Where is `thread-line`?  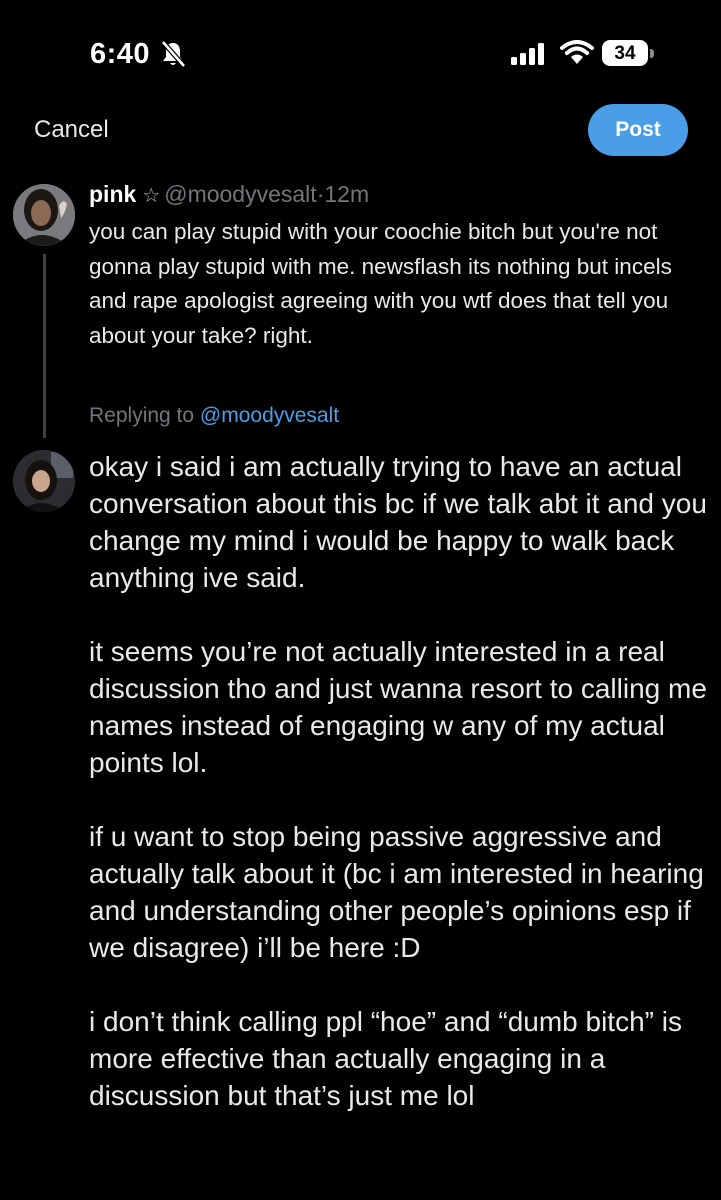 thread-line is located at coordinates (44, 346).